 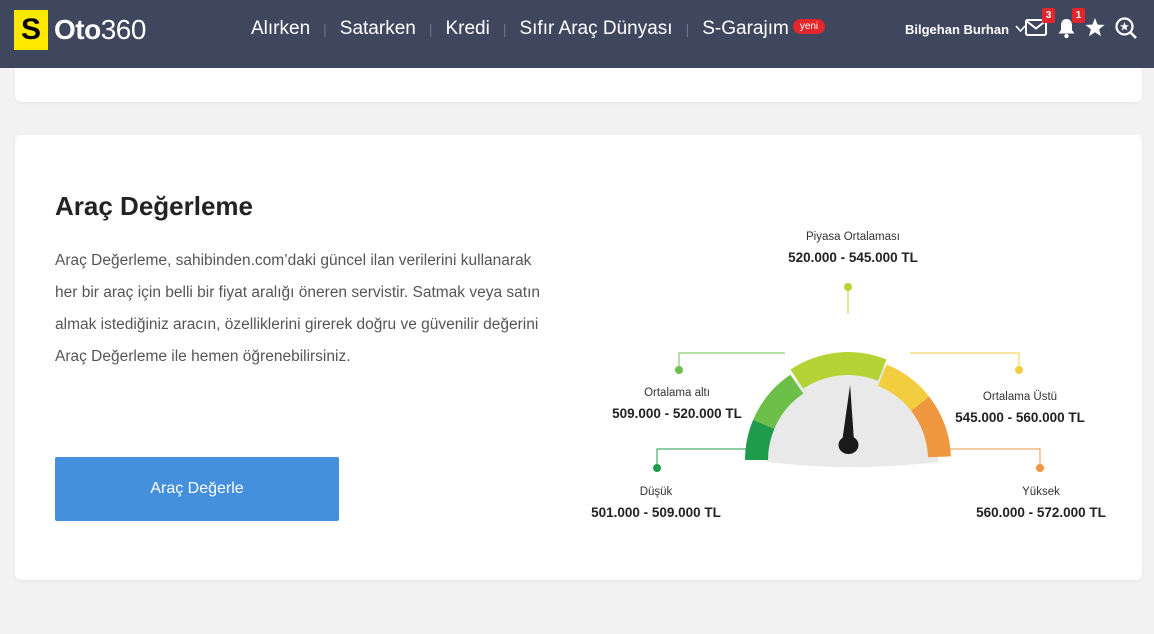 I want to click on valuate-vehicle-button: Araç Değerle, so click(x=197, y=489).